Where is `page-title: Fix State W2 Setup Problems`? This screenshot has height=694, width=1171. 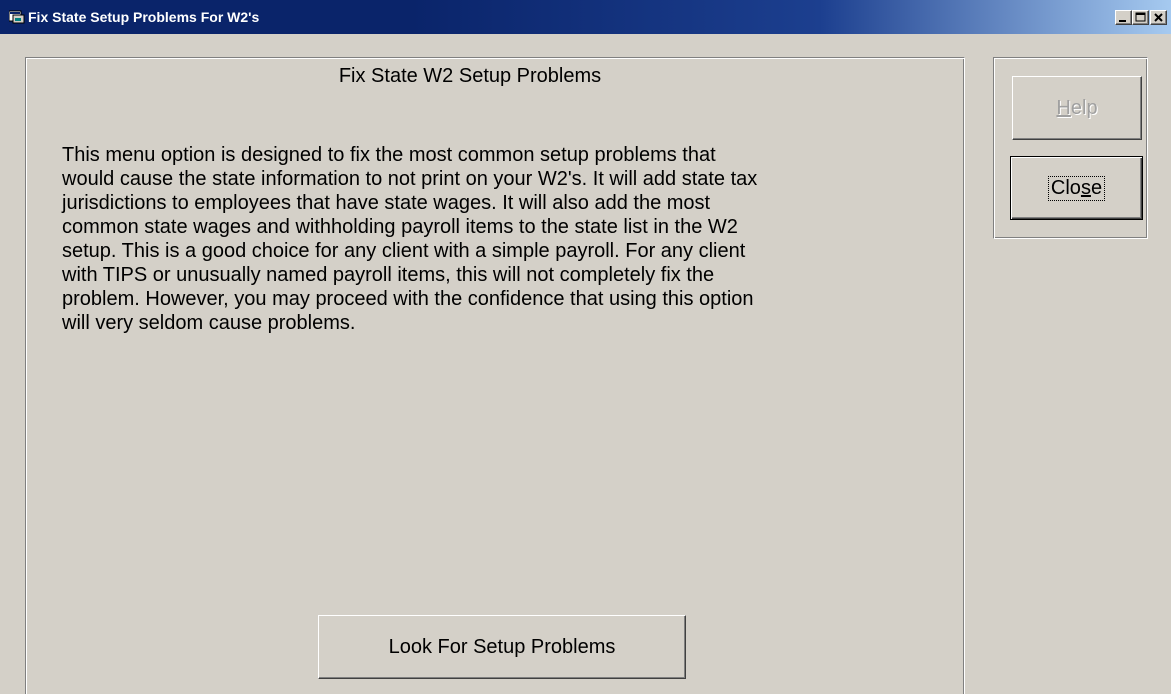 page-title: Fix State W2 Setup Problems is located at coordinates (470, 76).